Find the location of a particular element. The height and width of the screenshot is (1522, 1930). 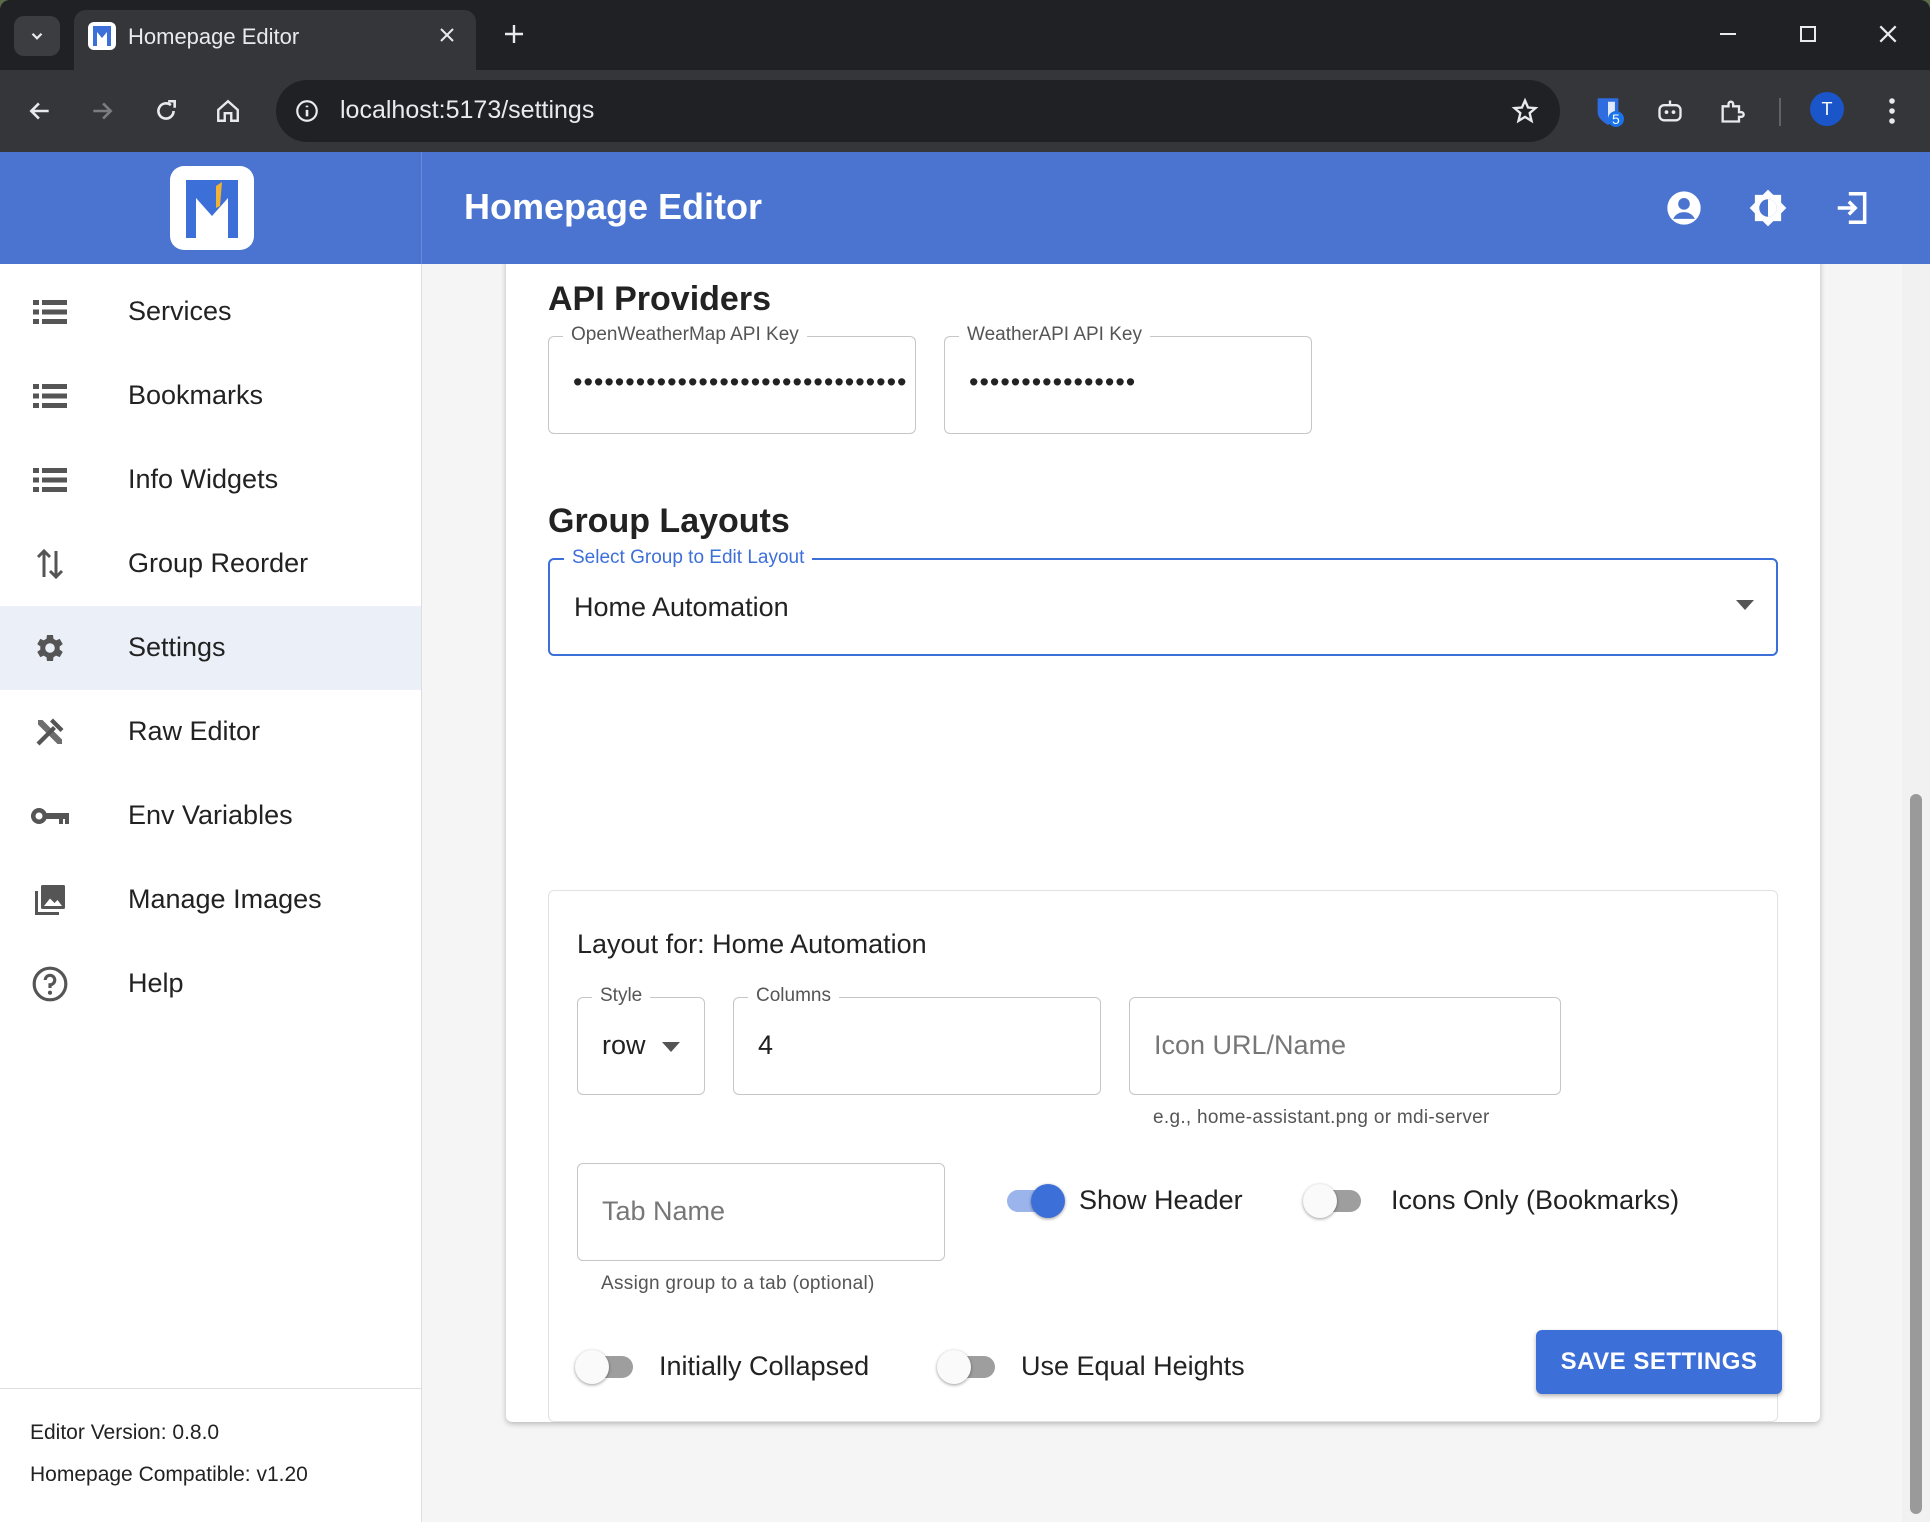

layout-title: Layout for: Home Automation is located at coordinates (752, 944).